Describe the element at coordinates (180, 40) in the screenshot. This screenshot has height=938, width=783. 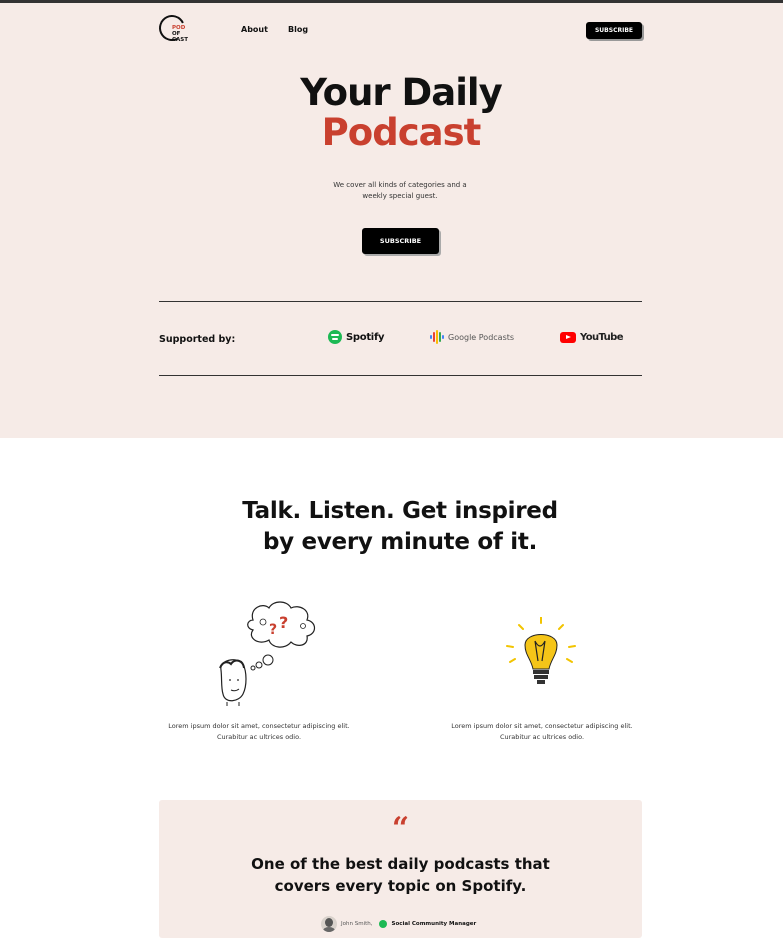
I see `logo-line-3: CAST` at that location.